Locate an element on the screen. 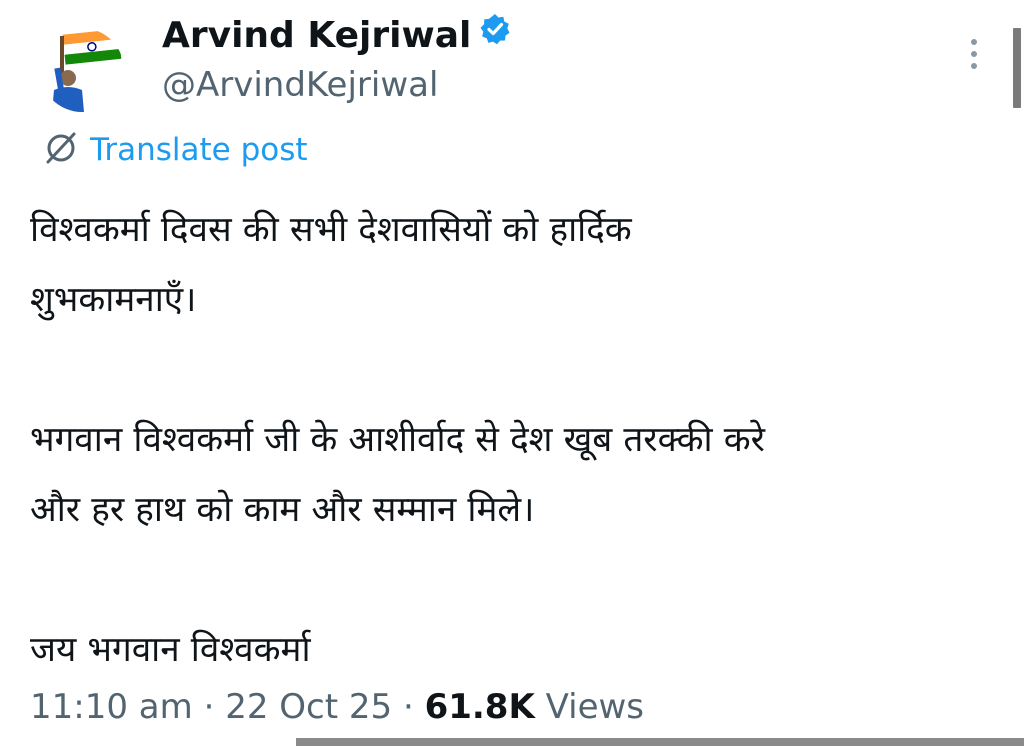 The height and width of the screenshot is (746, 1024). translate-globe-icon is located at coordinates (61, 150).